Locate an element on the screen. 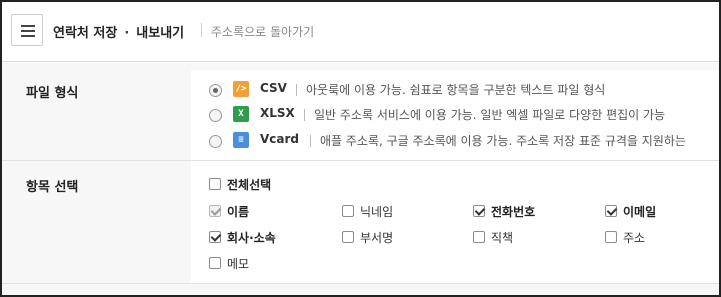  format-section-title: 파일 형식 is located at coordinates (52, 93).